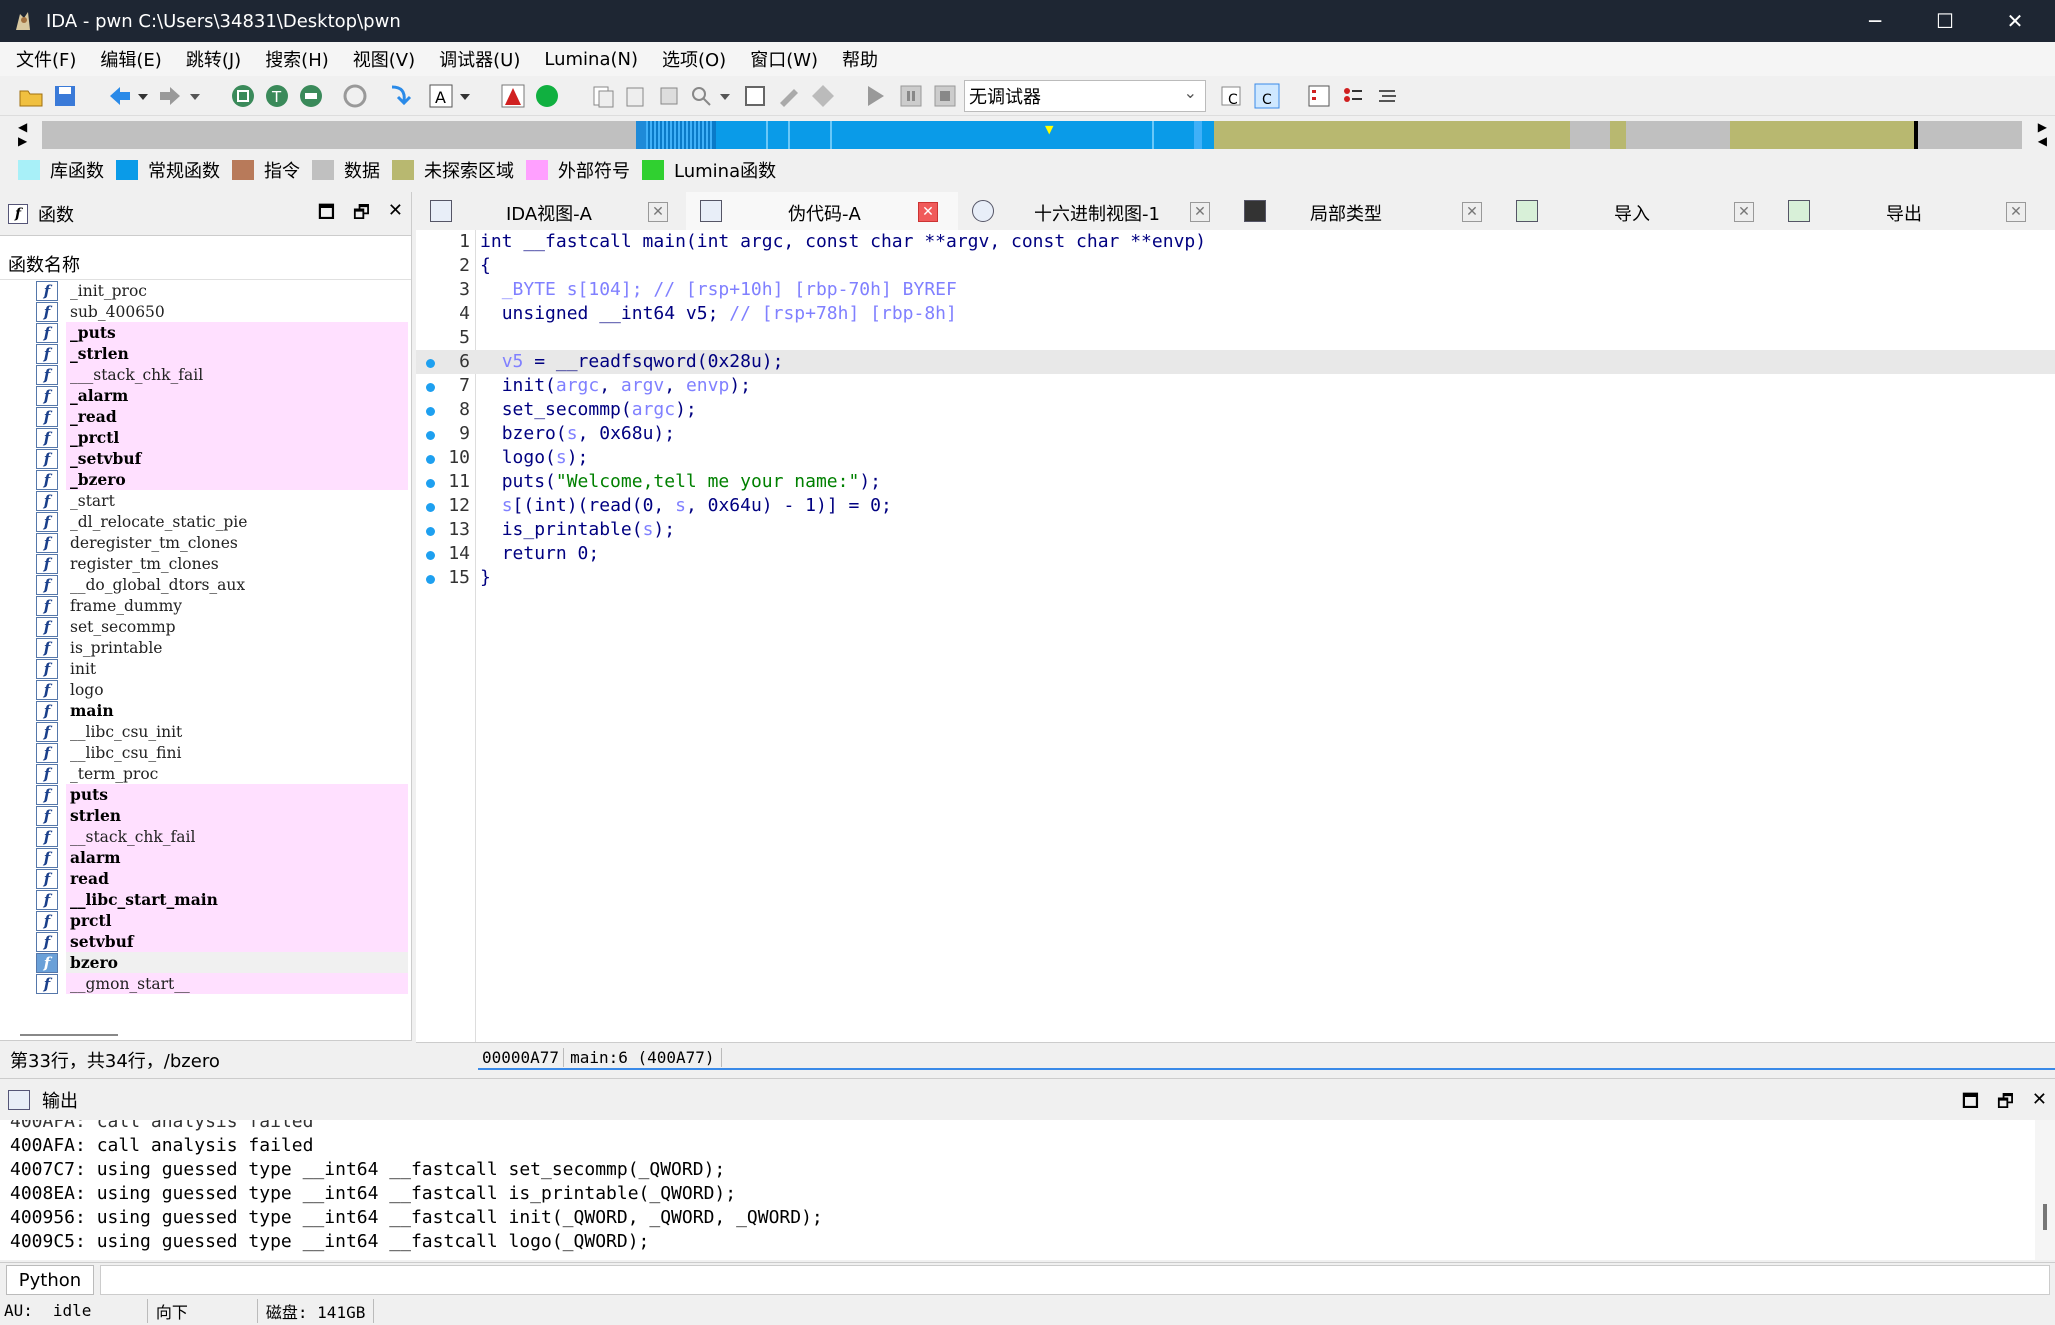 The height and width of the screenshot is (1325, 2055). Describe the element at coordinates (297, 59) in the screenshot. I see `menu-search: 搜索(H)` at that location.